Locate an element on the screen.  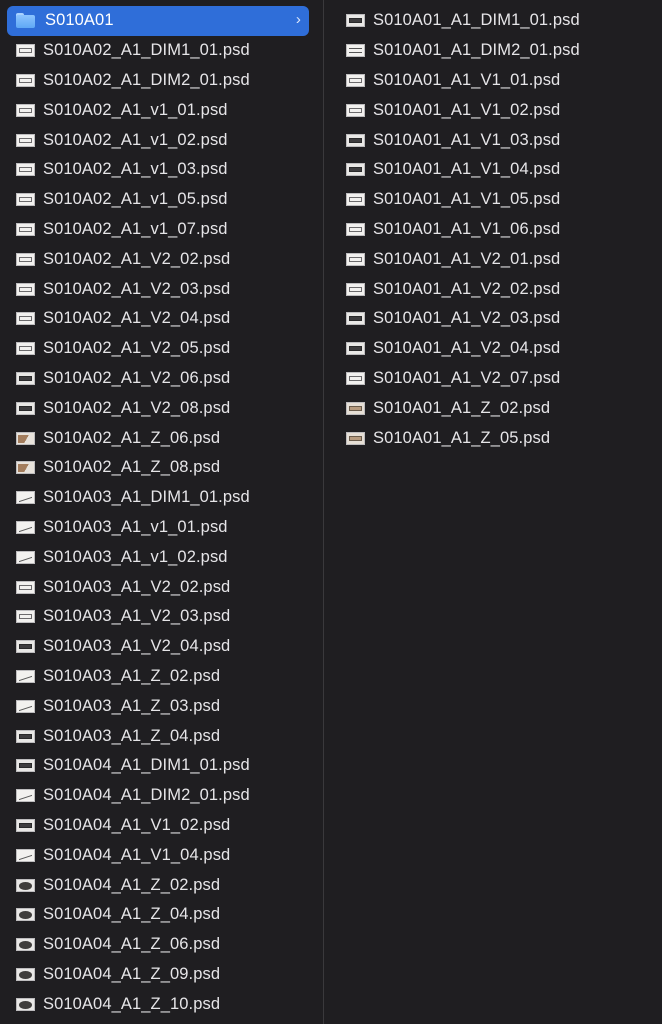
file-row: S010A04_A1_DIM2_01.psd is located at coordinates (161, 796).